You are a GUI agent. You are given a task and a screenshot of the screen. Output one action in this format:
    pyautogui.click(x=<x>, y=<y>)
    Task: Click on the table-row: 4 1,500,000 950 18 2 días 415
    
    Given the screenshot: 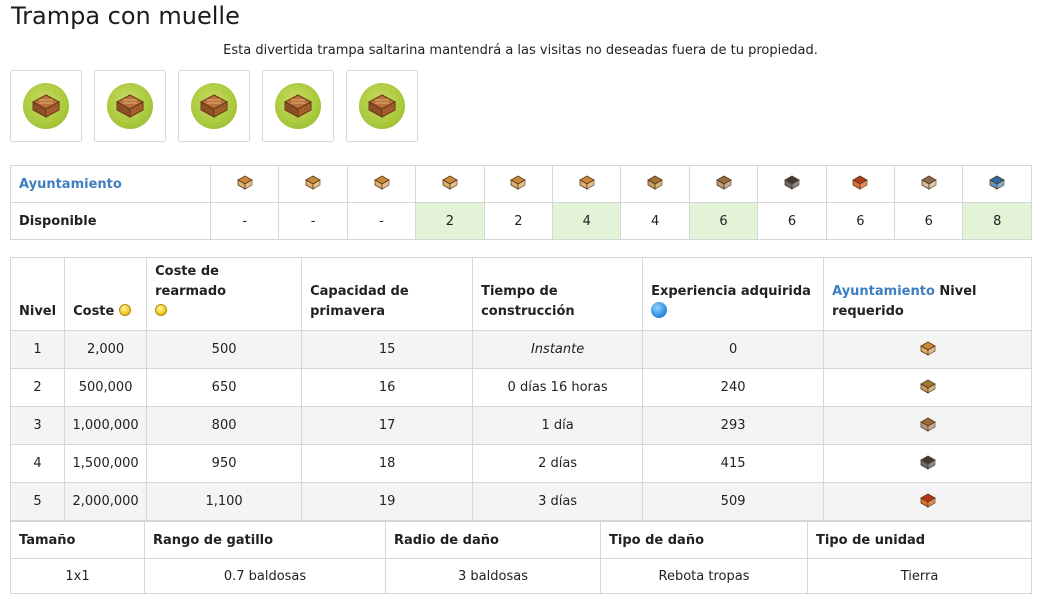 What is the action you would take?
    pyautogui.click(x=520, y=463)
    